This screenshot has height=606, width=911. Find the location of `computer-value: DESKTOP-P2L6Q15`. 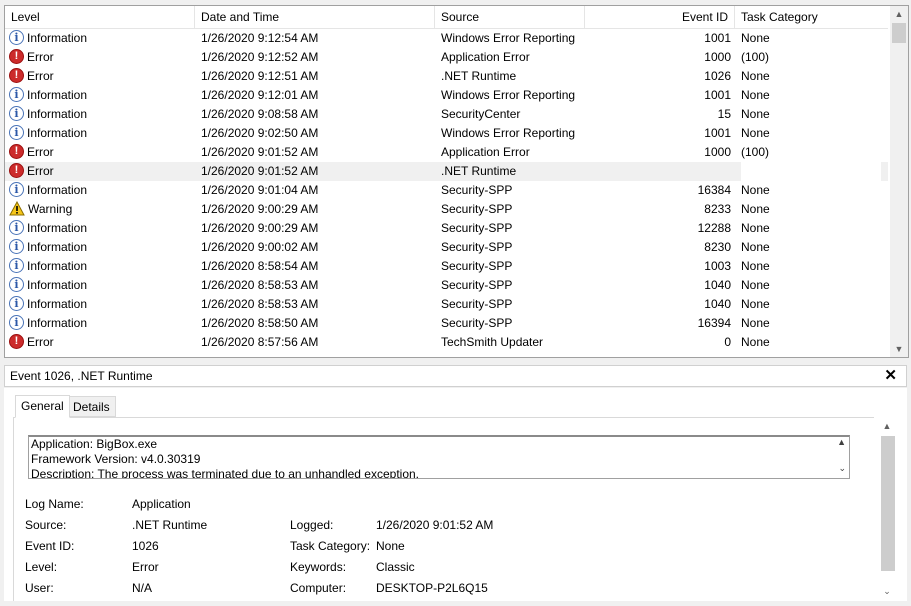

computer-value: DESKTOP-P2L6Q15 is located at coordinates (432, 588).